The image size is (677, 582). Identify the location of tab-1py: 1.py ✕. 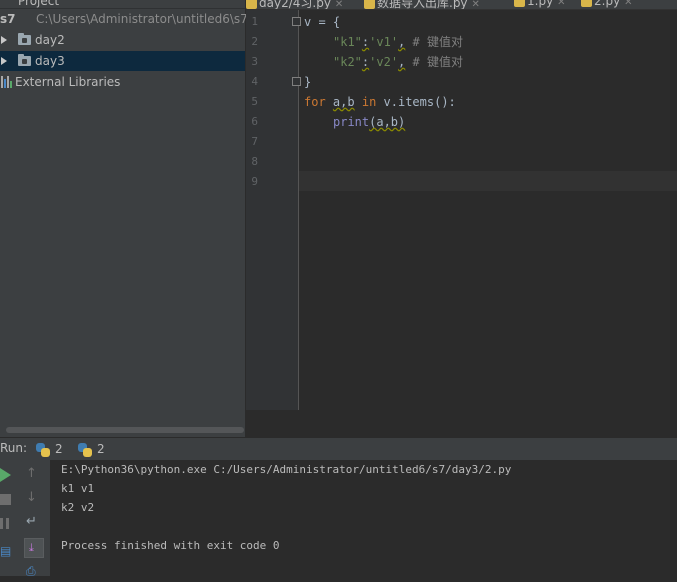
(540, 4).